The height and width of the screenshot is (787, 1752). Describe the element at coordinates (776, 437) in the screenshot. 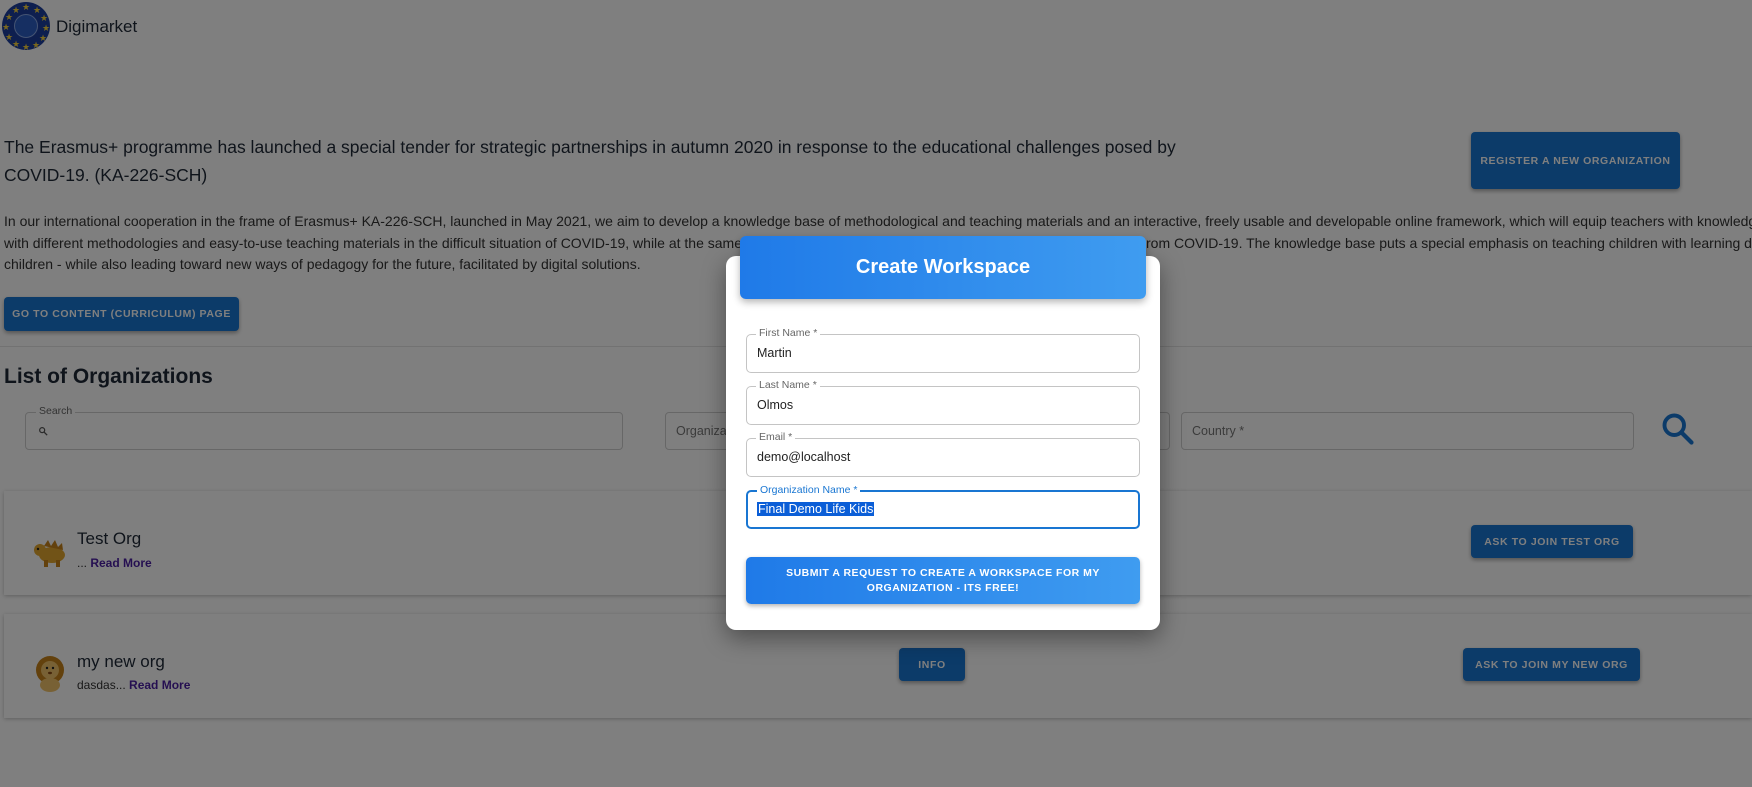

I see `field-label: Email *` at that location.